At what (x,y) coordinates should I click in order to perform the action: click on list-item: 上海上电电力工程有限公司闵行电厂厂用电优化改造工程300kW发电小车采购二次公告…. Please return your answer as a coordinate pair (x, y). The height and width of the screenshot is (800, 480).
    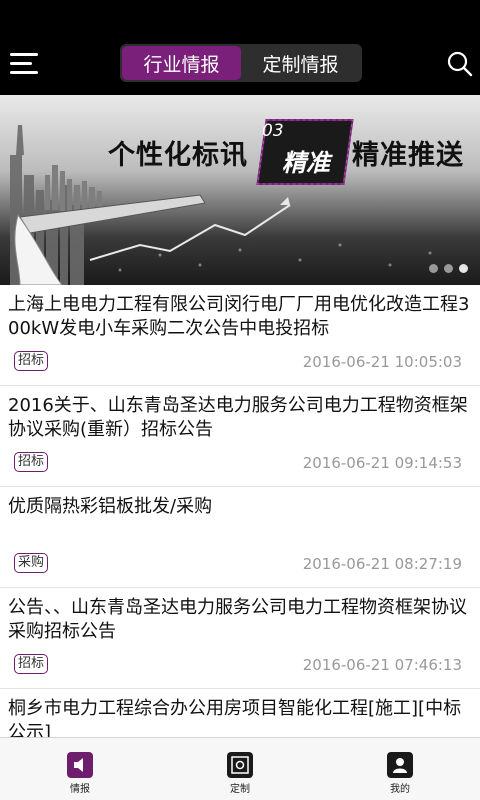
    Looking at the image, I should click on (240, 335).